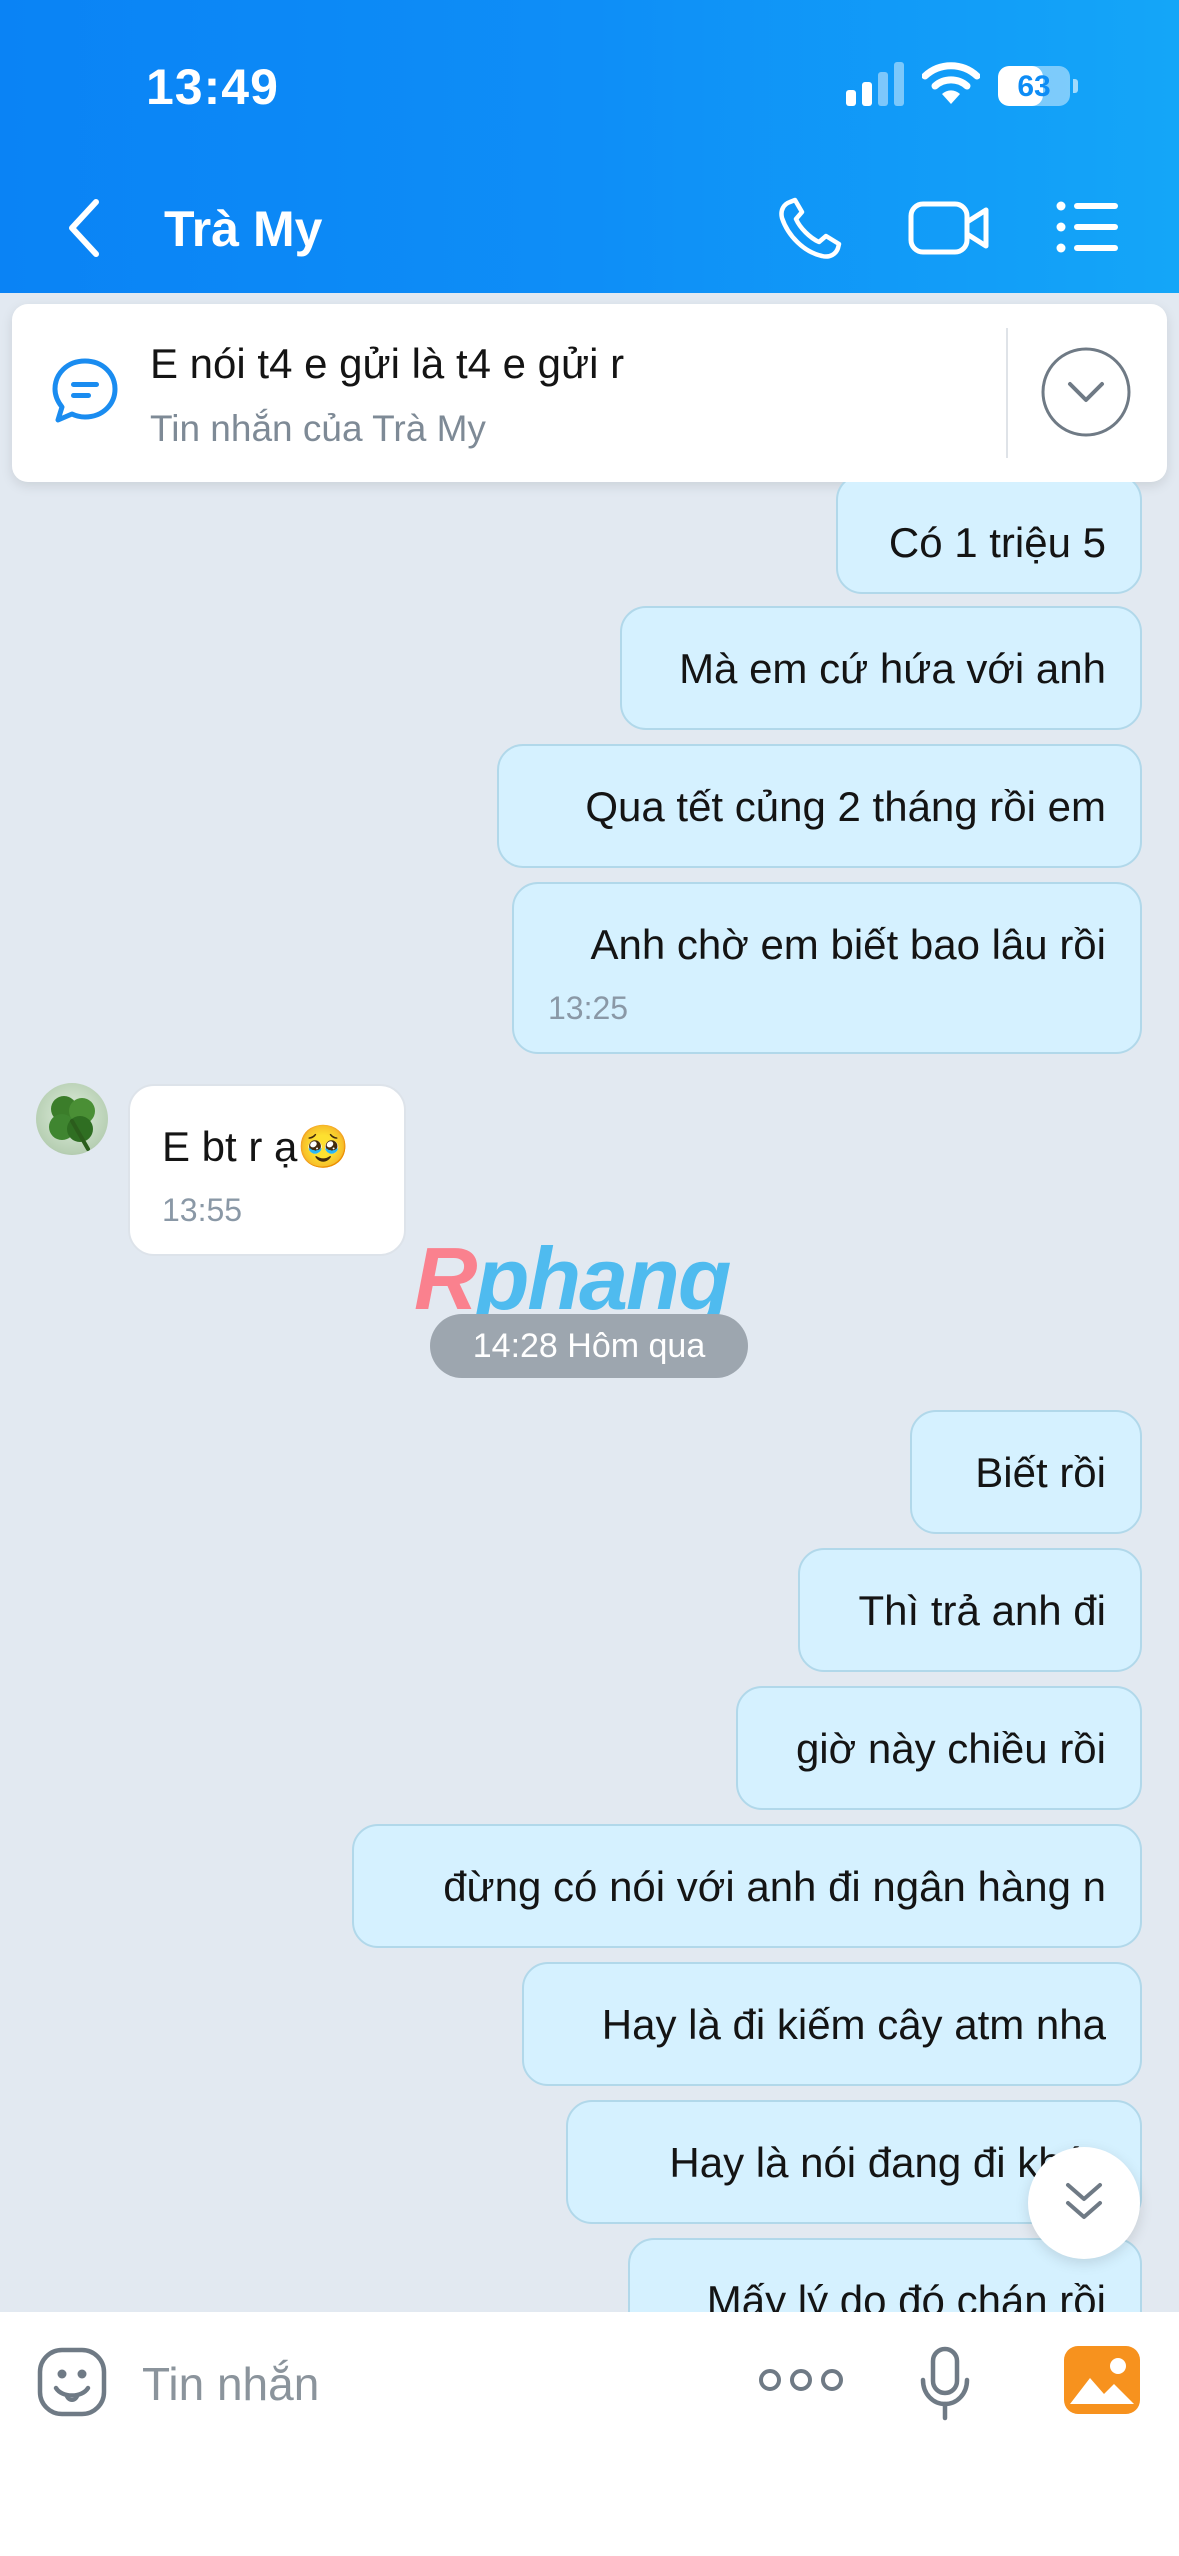  I want to click on phone-call-icon, so click(811, 228).